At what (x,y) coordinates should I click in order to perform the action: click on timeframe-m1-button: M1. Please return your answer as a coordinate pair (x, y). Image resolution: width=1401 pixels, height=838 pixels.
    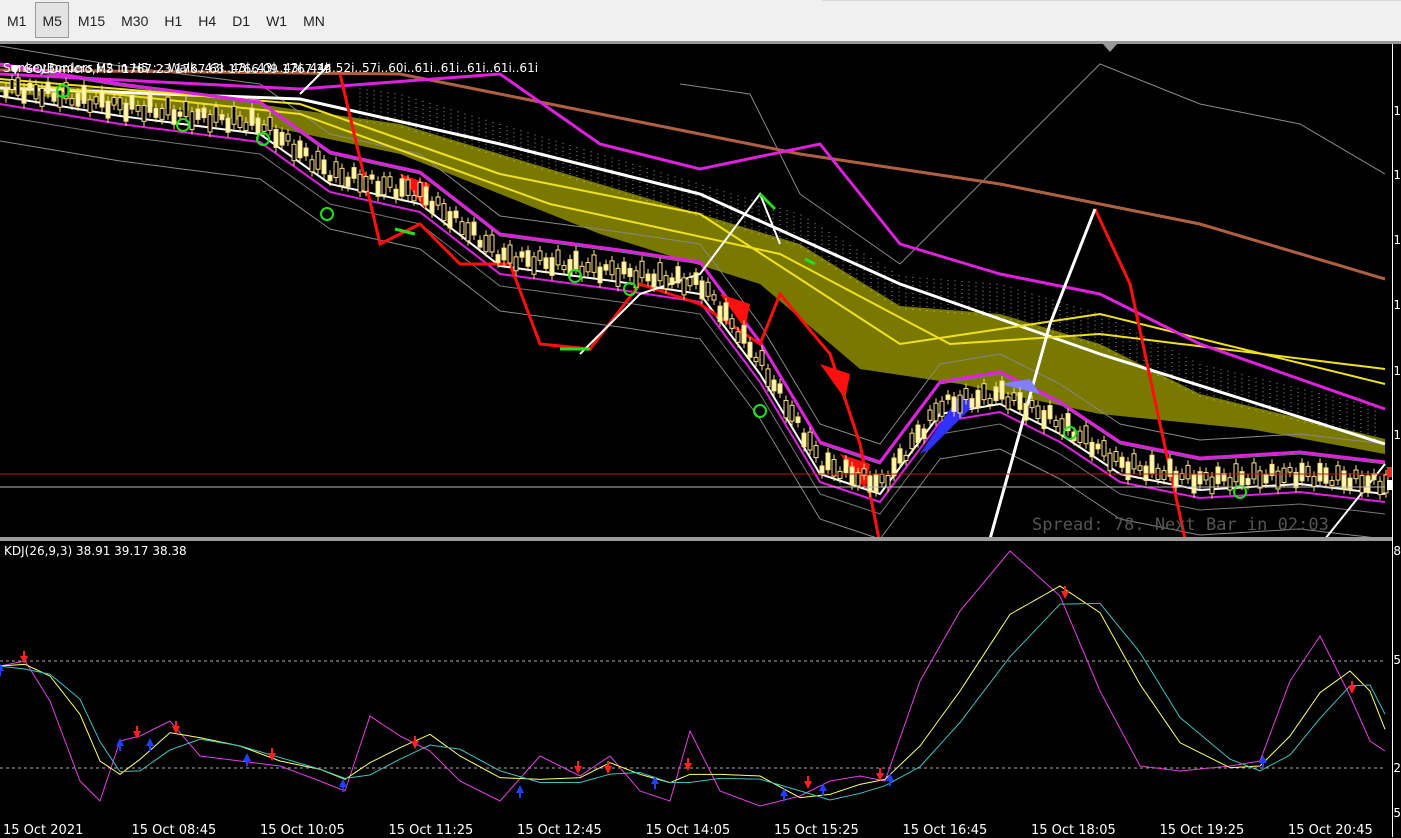
    Looking at the image, I should click on (16, 20).